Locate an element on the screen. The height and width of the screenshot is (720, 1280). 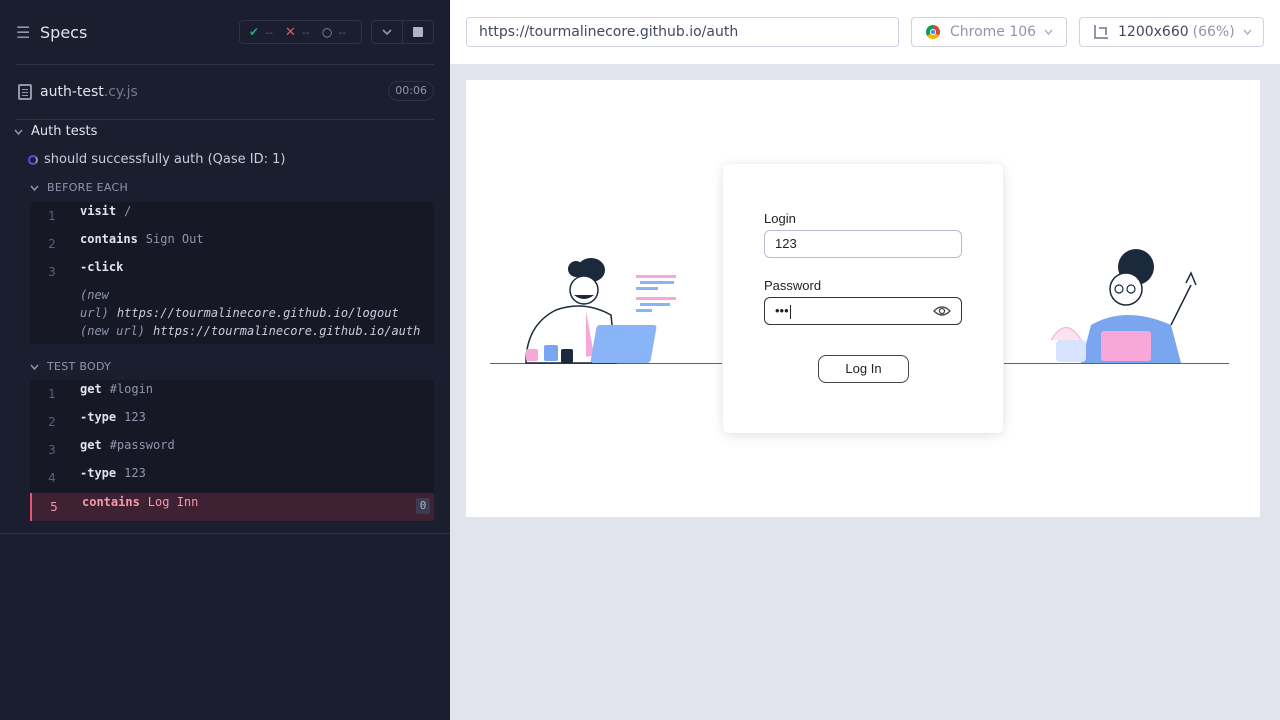
command-row: 3 get #password is located at coordinates (232, 450).